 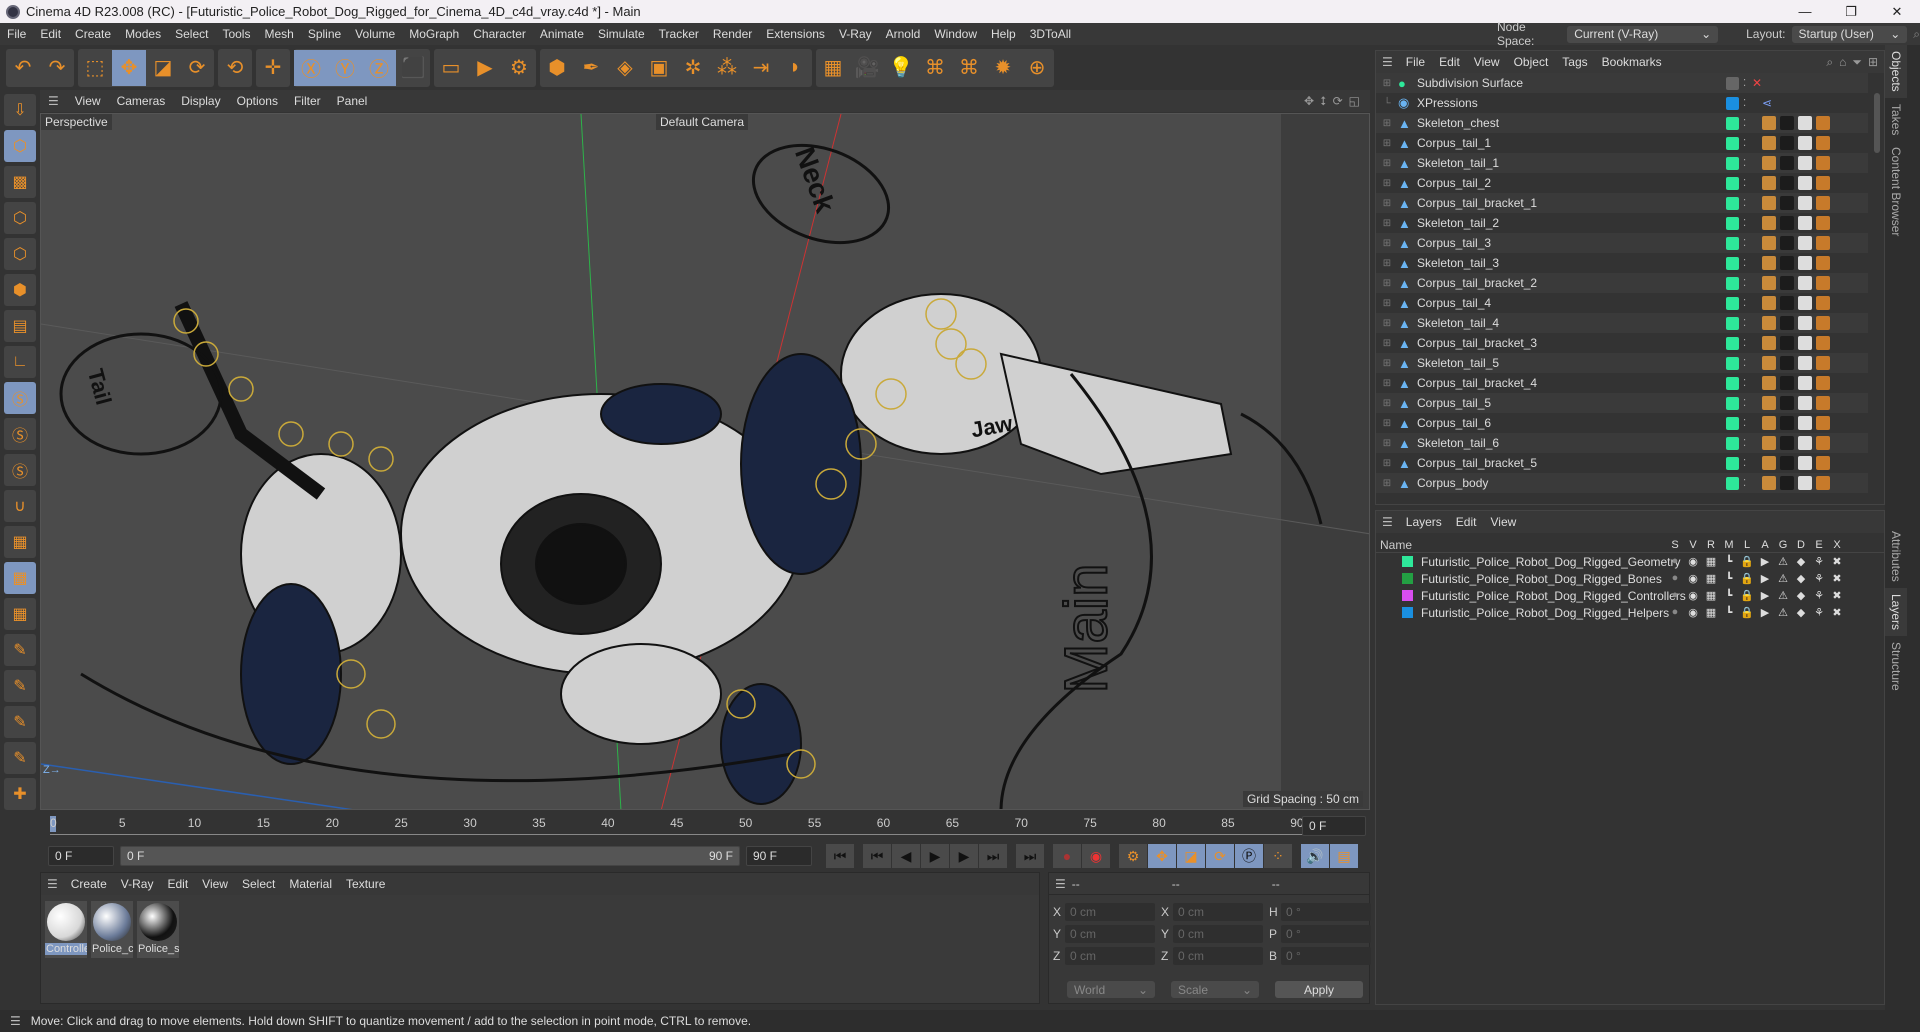 What do you see at coordinates (1249, 856) in the screenshot?
I see `key-parameter-button: Ⓟ` at bounding box center [1249, 856].